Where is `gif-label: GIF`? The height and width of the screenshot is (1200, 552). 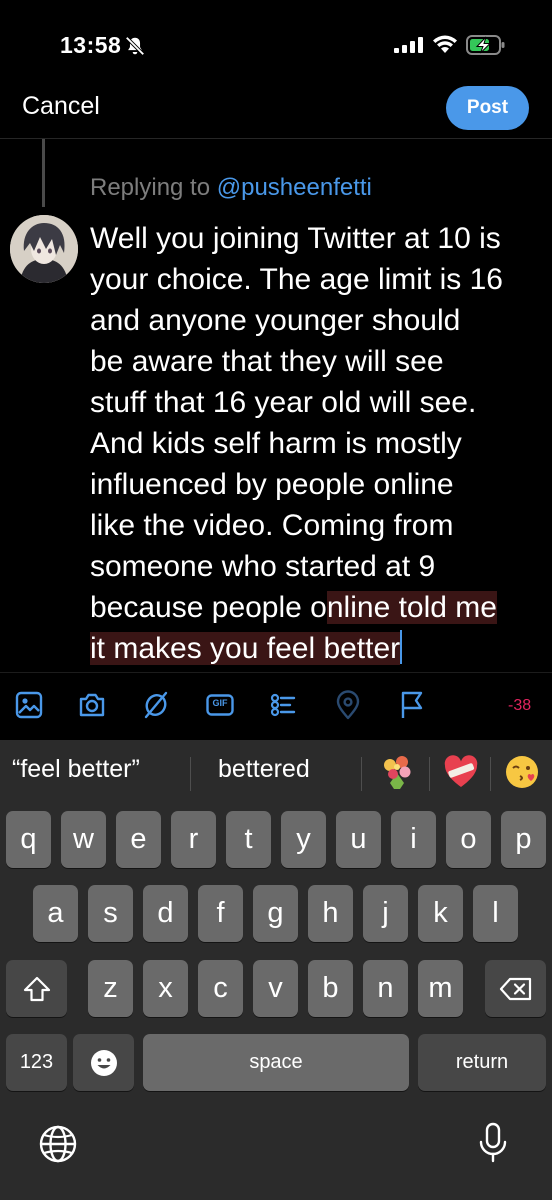 gif-label: GIF is located at coordinates (220, 703).